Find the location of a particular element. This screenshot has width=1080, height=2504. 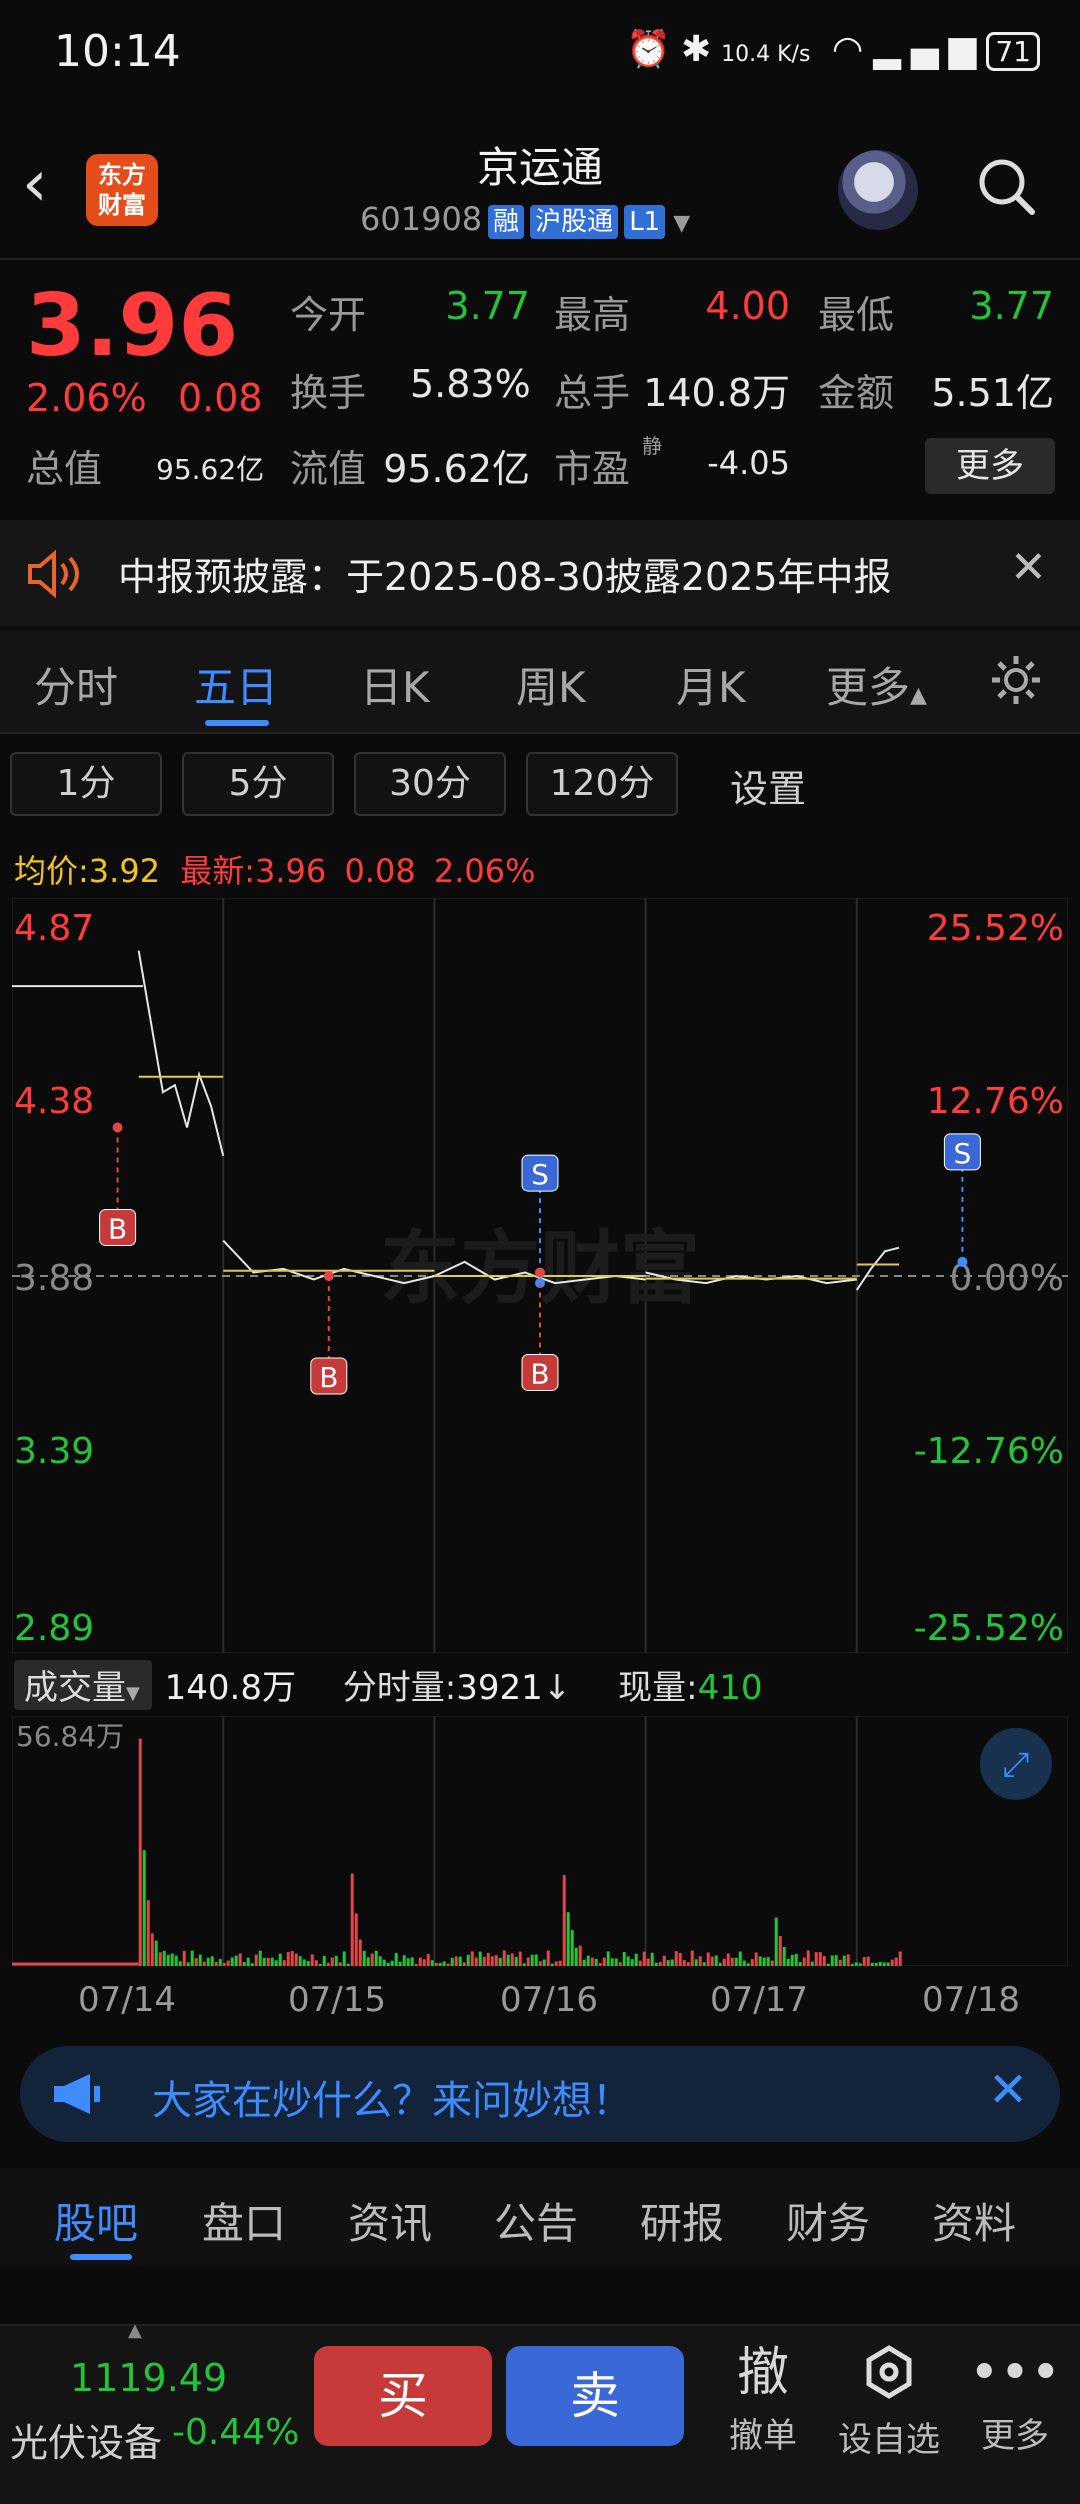

caret-down-icon: ▼ is located at coordinates (682, 223).